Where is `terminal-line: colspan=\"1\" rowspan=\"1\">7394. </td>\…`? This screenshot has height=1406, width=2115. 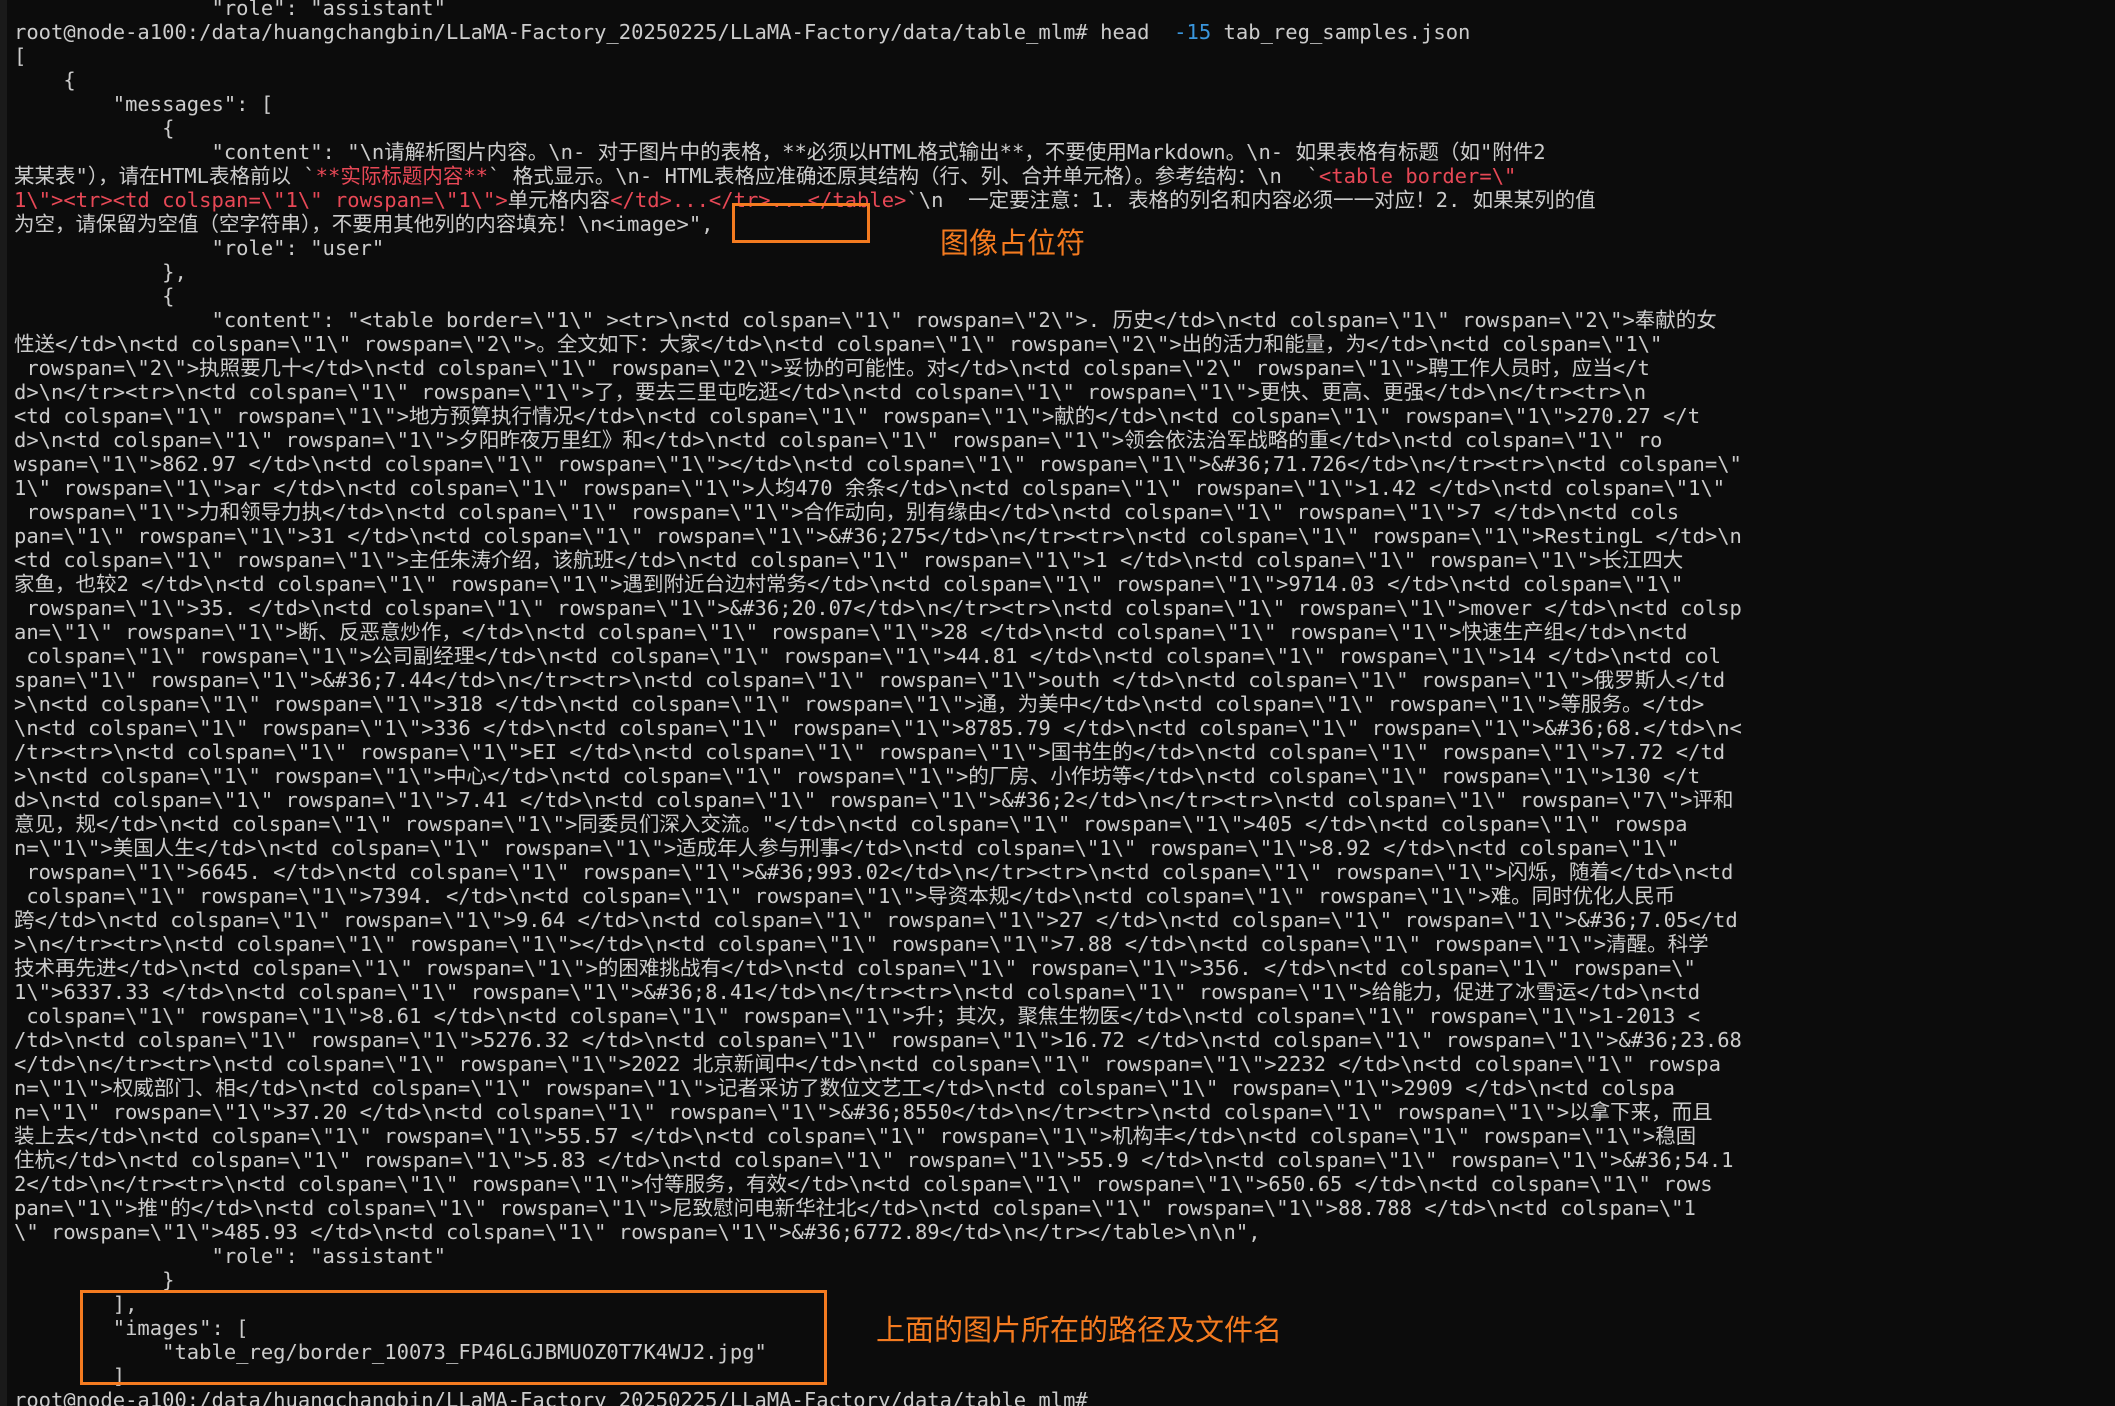
terminal-line: colspan=\"1\" rowspan=\"1\">7394. </td>\… is located at coordinates (844, 896).